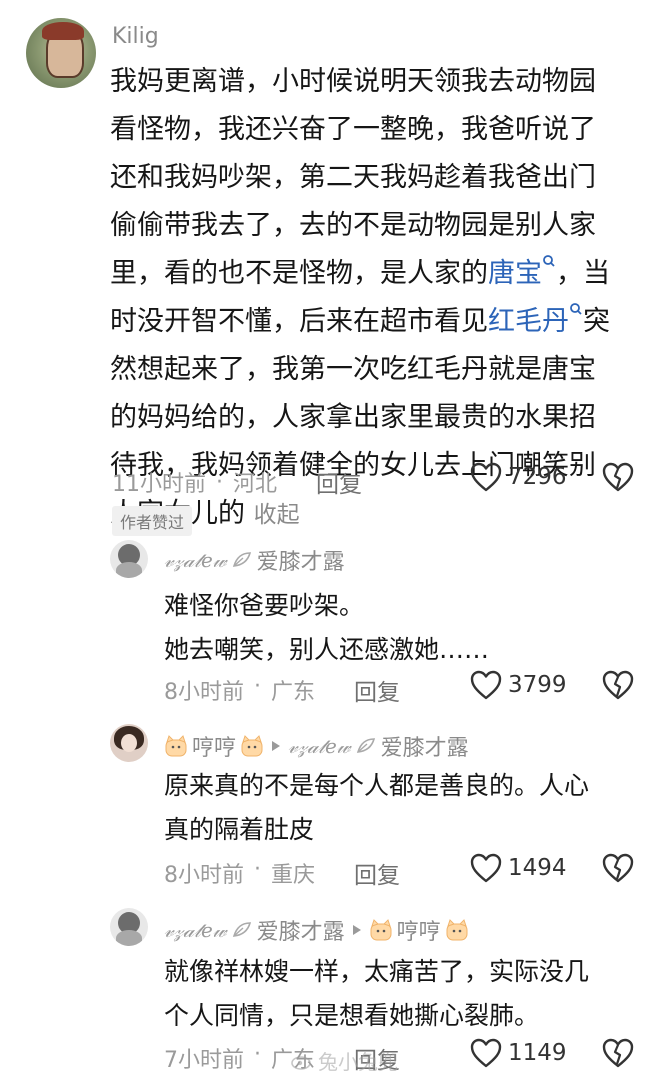 The image size is (668, 1080). What do you see at coordinates (239, 829) in the screenshot?
I see `reply-line: 真的隔着肚皮` at bounding box center [239, 829].